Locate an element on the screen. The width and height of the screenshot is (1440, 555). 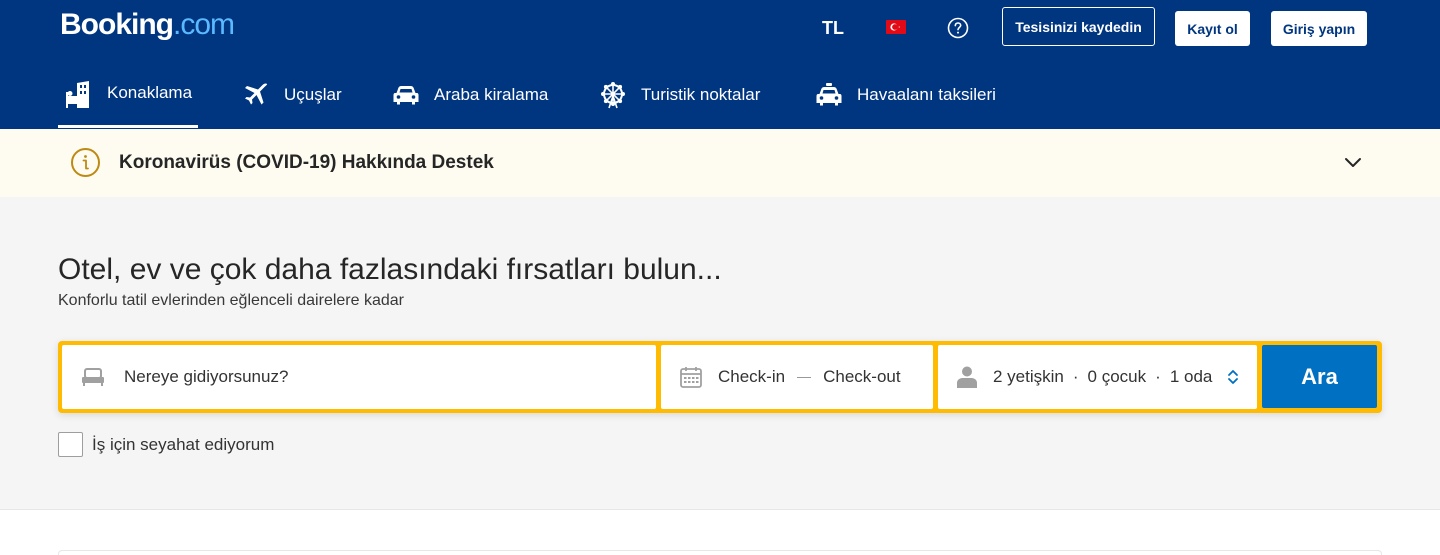
business-travel-checkbox is located at coordinates (70, 444).